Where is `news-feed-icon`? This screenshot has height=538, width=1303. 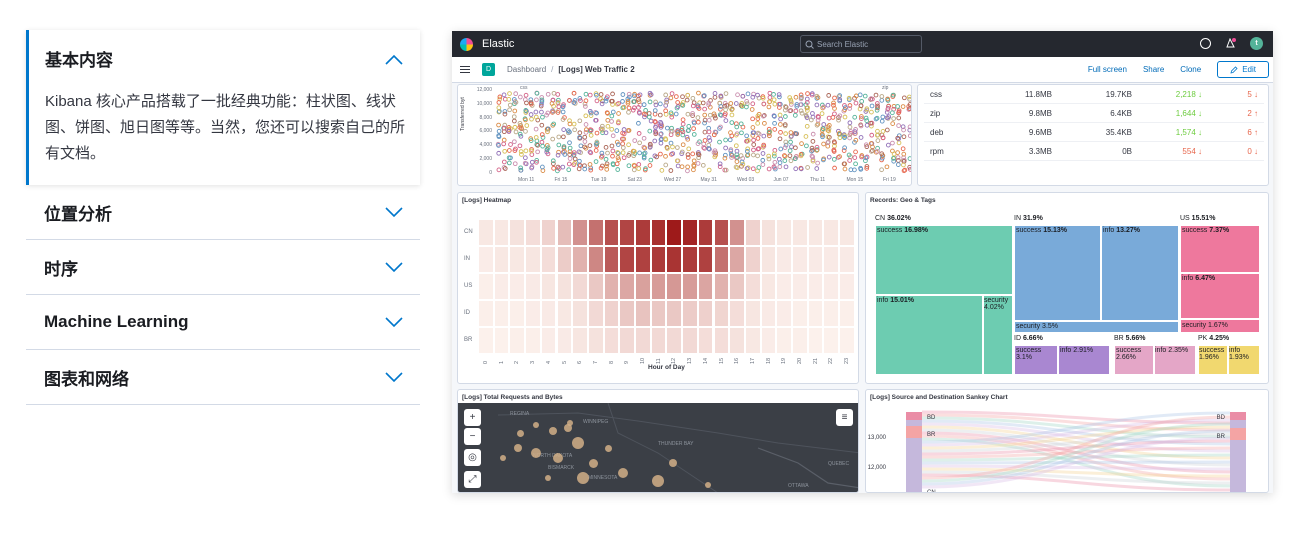 news-feed-icon is located at coordinates (1230, 43).